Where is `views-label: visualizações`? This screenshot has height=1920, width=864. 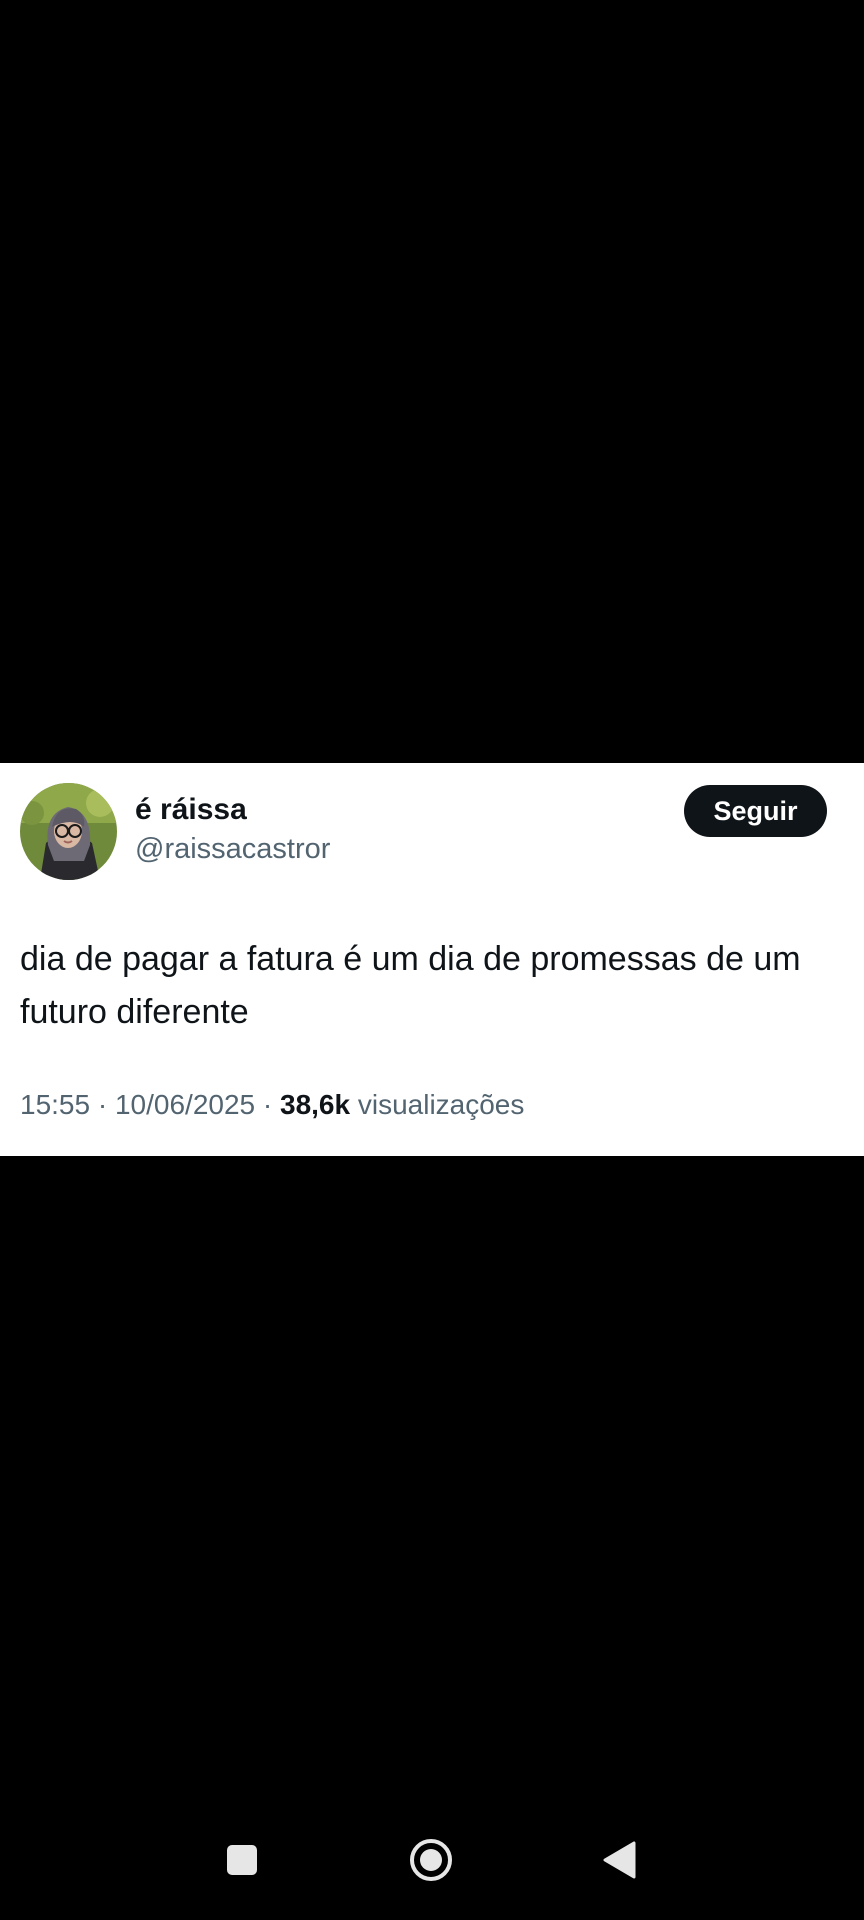
views-label: visualizações is located at coordinates (441, 1104).